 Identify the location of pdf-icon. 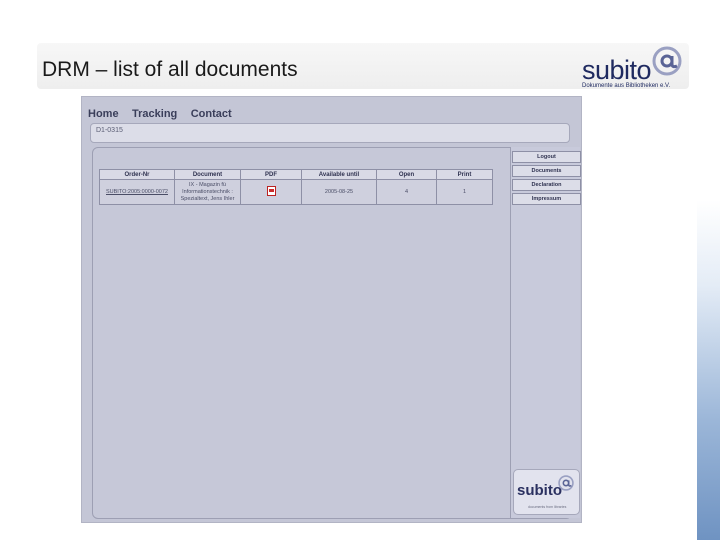
(271, 190).